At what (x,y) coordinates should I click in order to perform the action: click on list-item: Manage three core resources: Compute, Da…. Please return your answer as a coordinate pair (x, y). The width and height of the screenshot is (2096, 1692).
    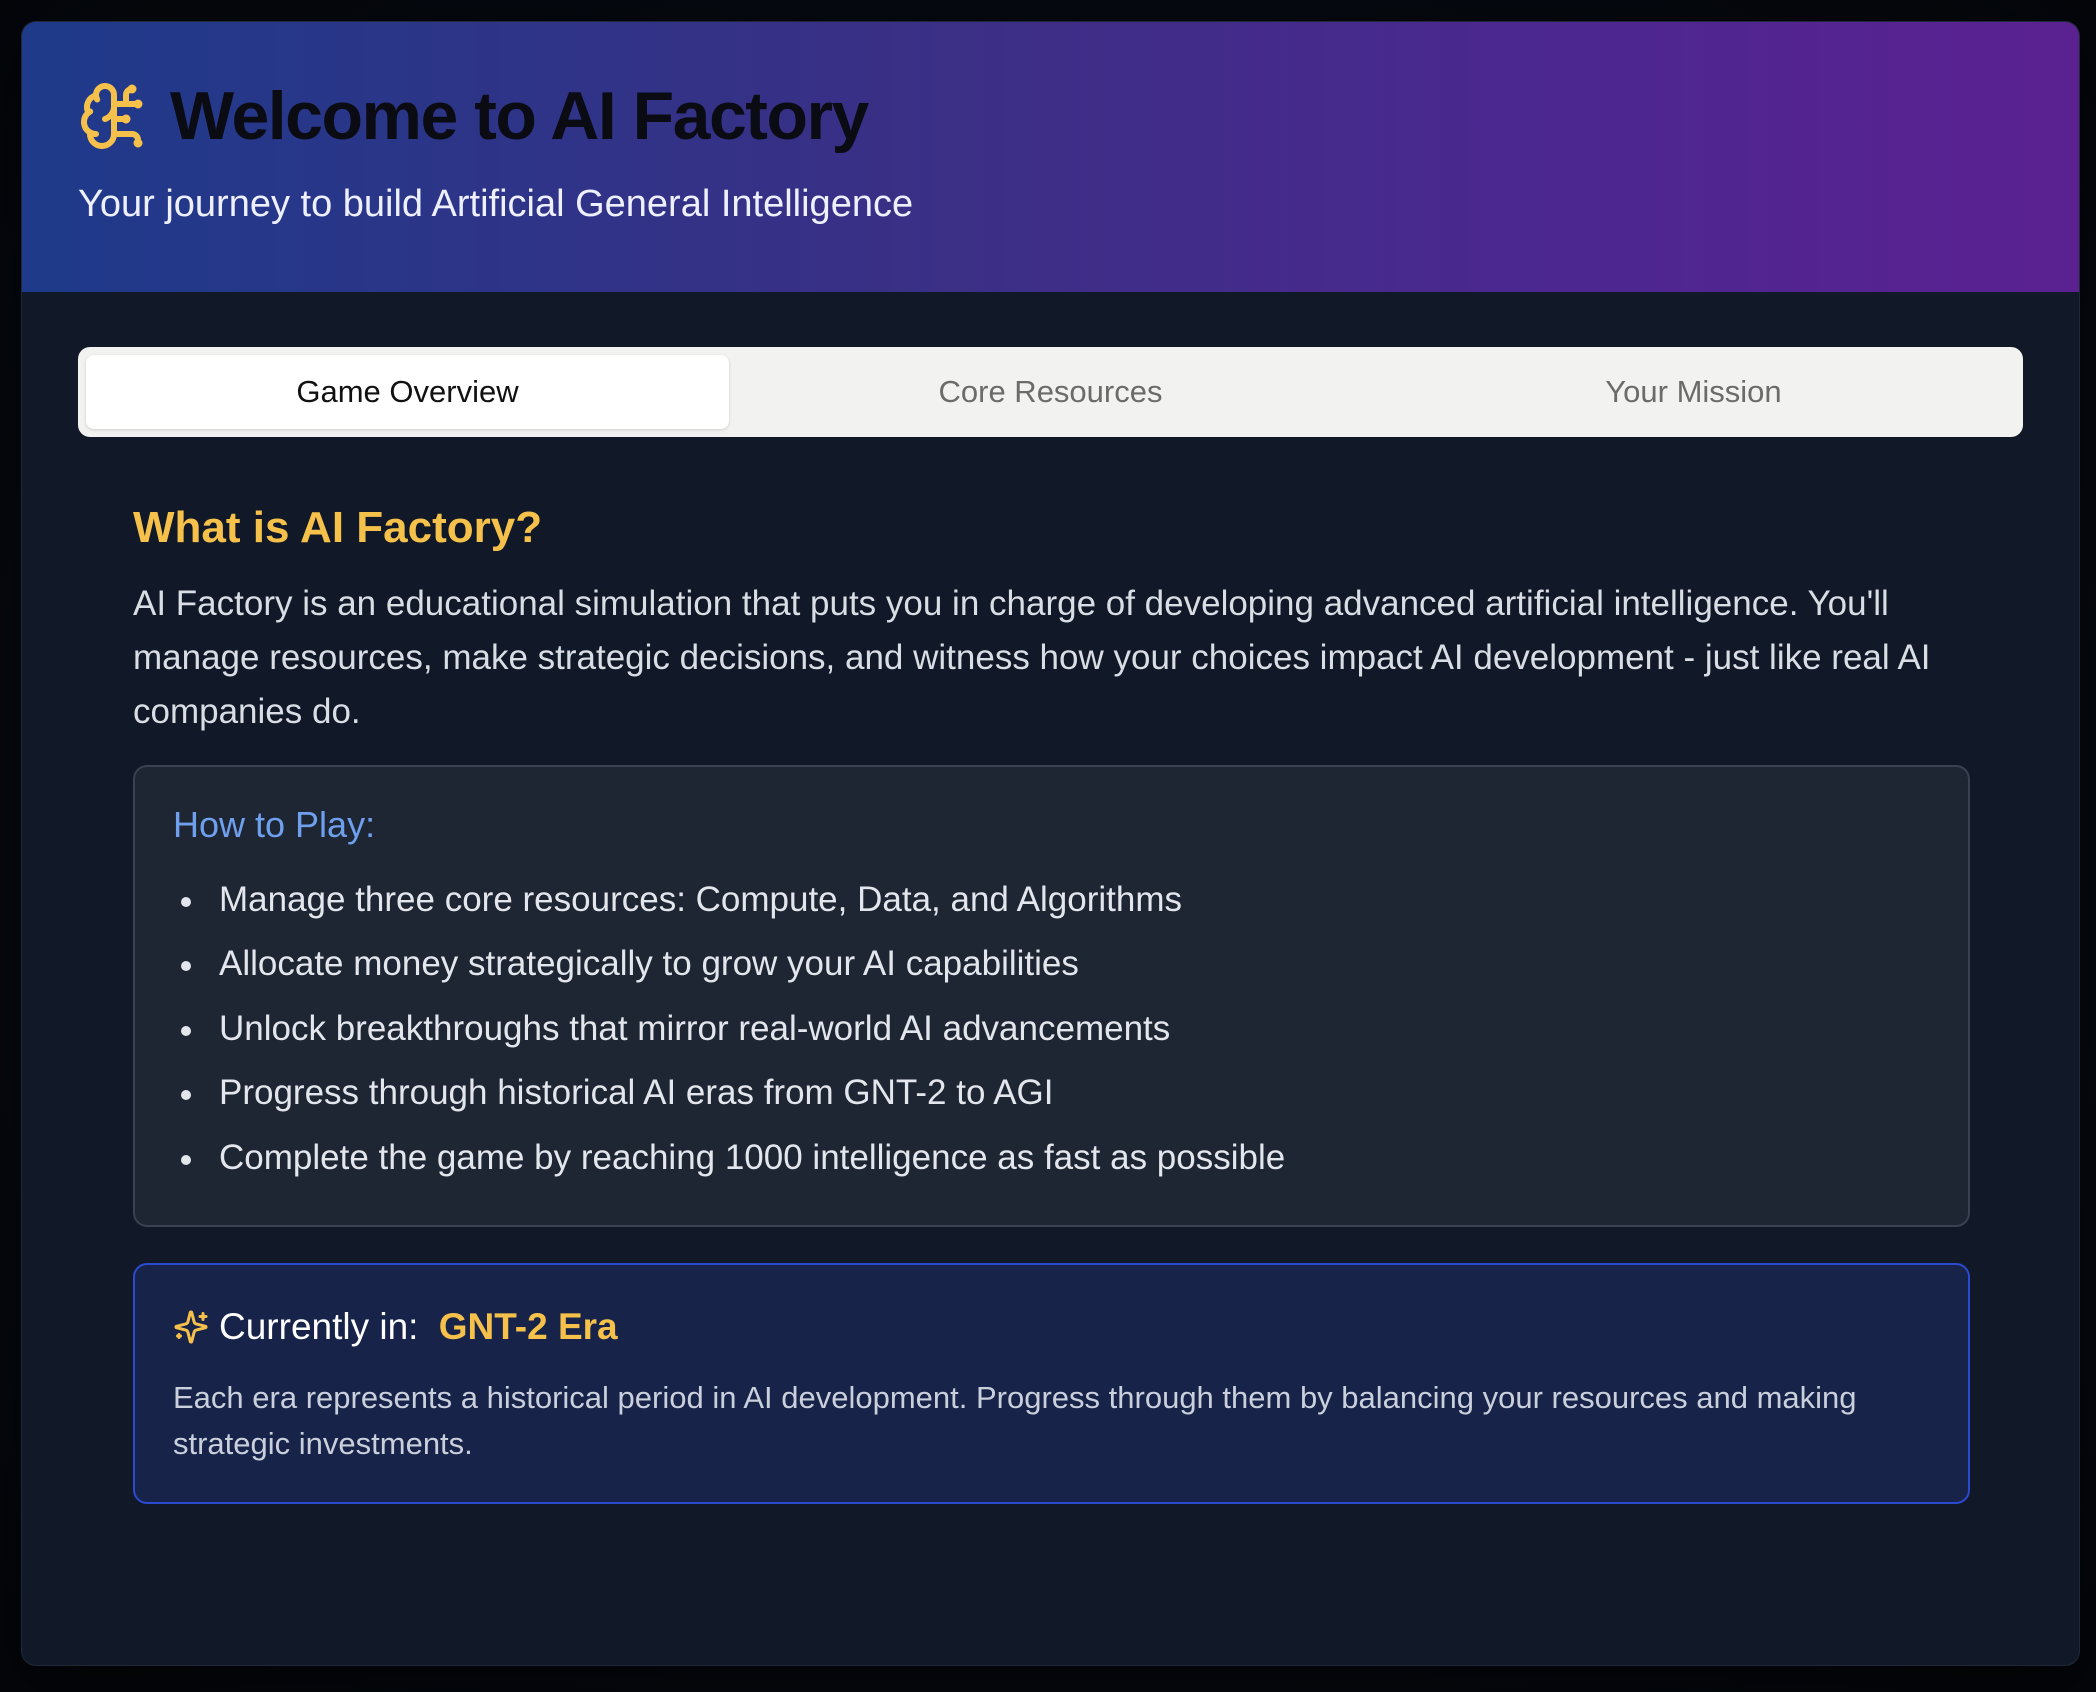
    Looking at the image, I should click on (1051, 900).